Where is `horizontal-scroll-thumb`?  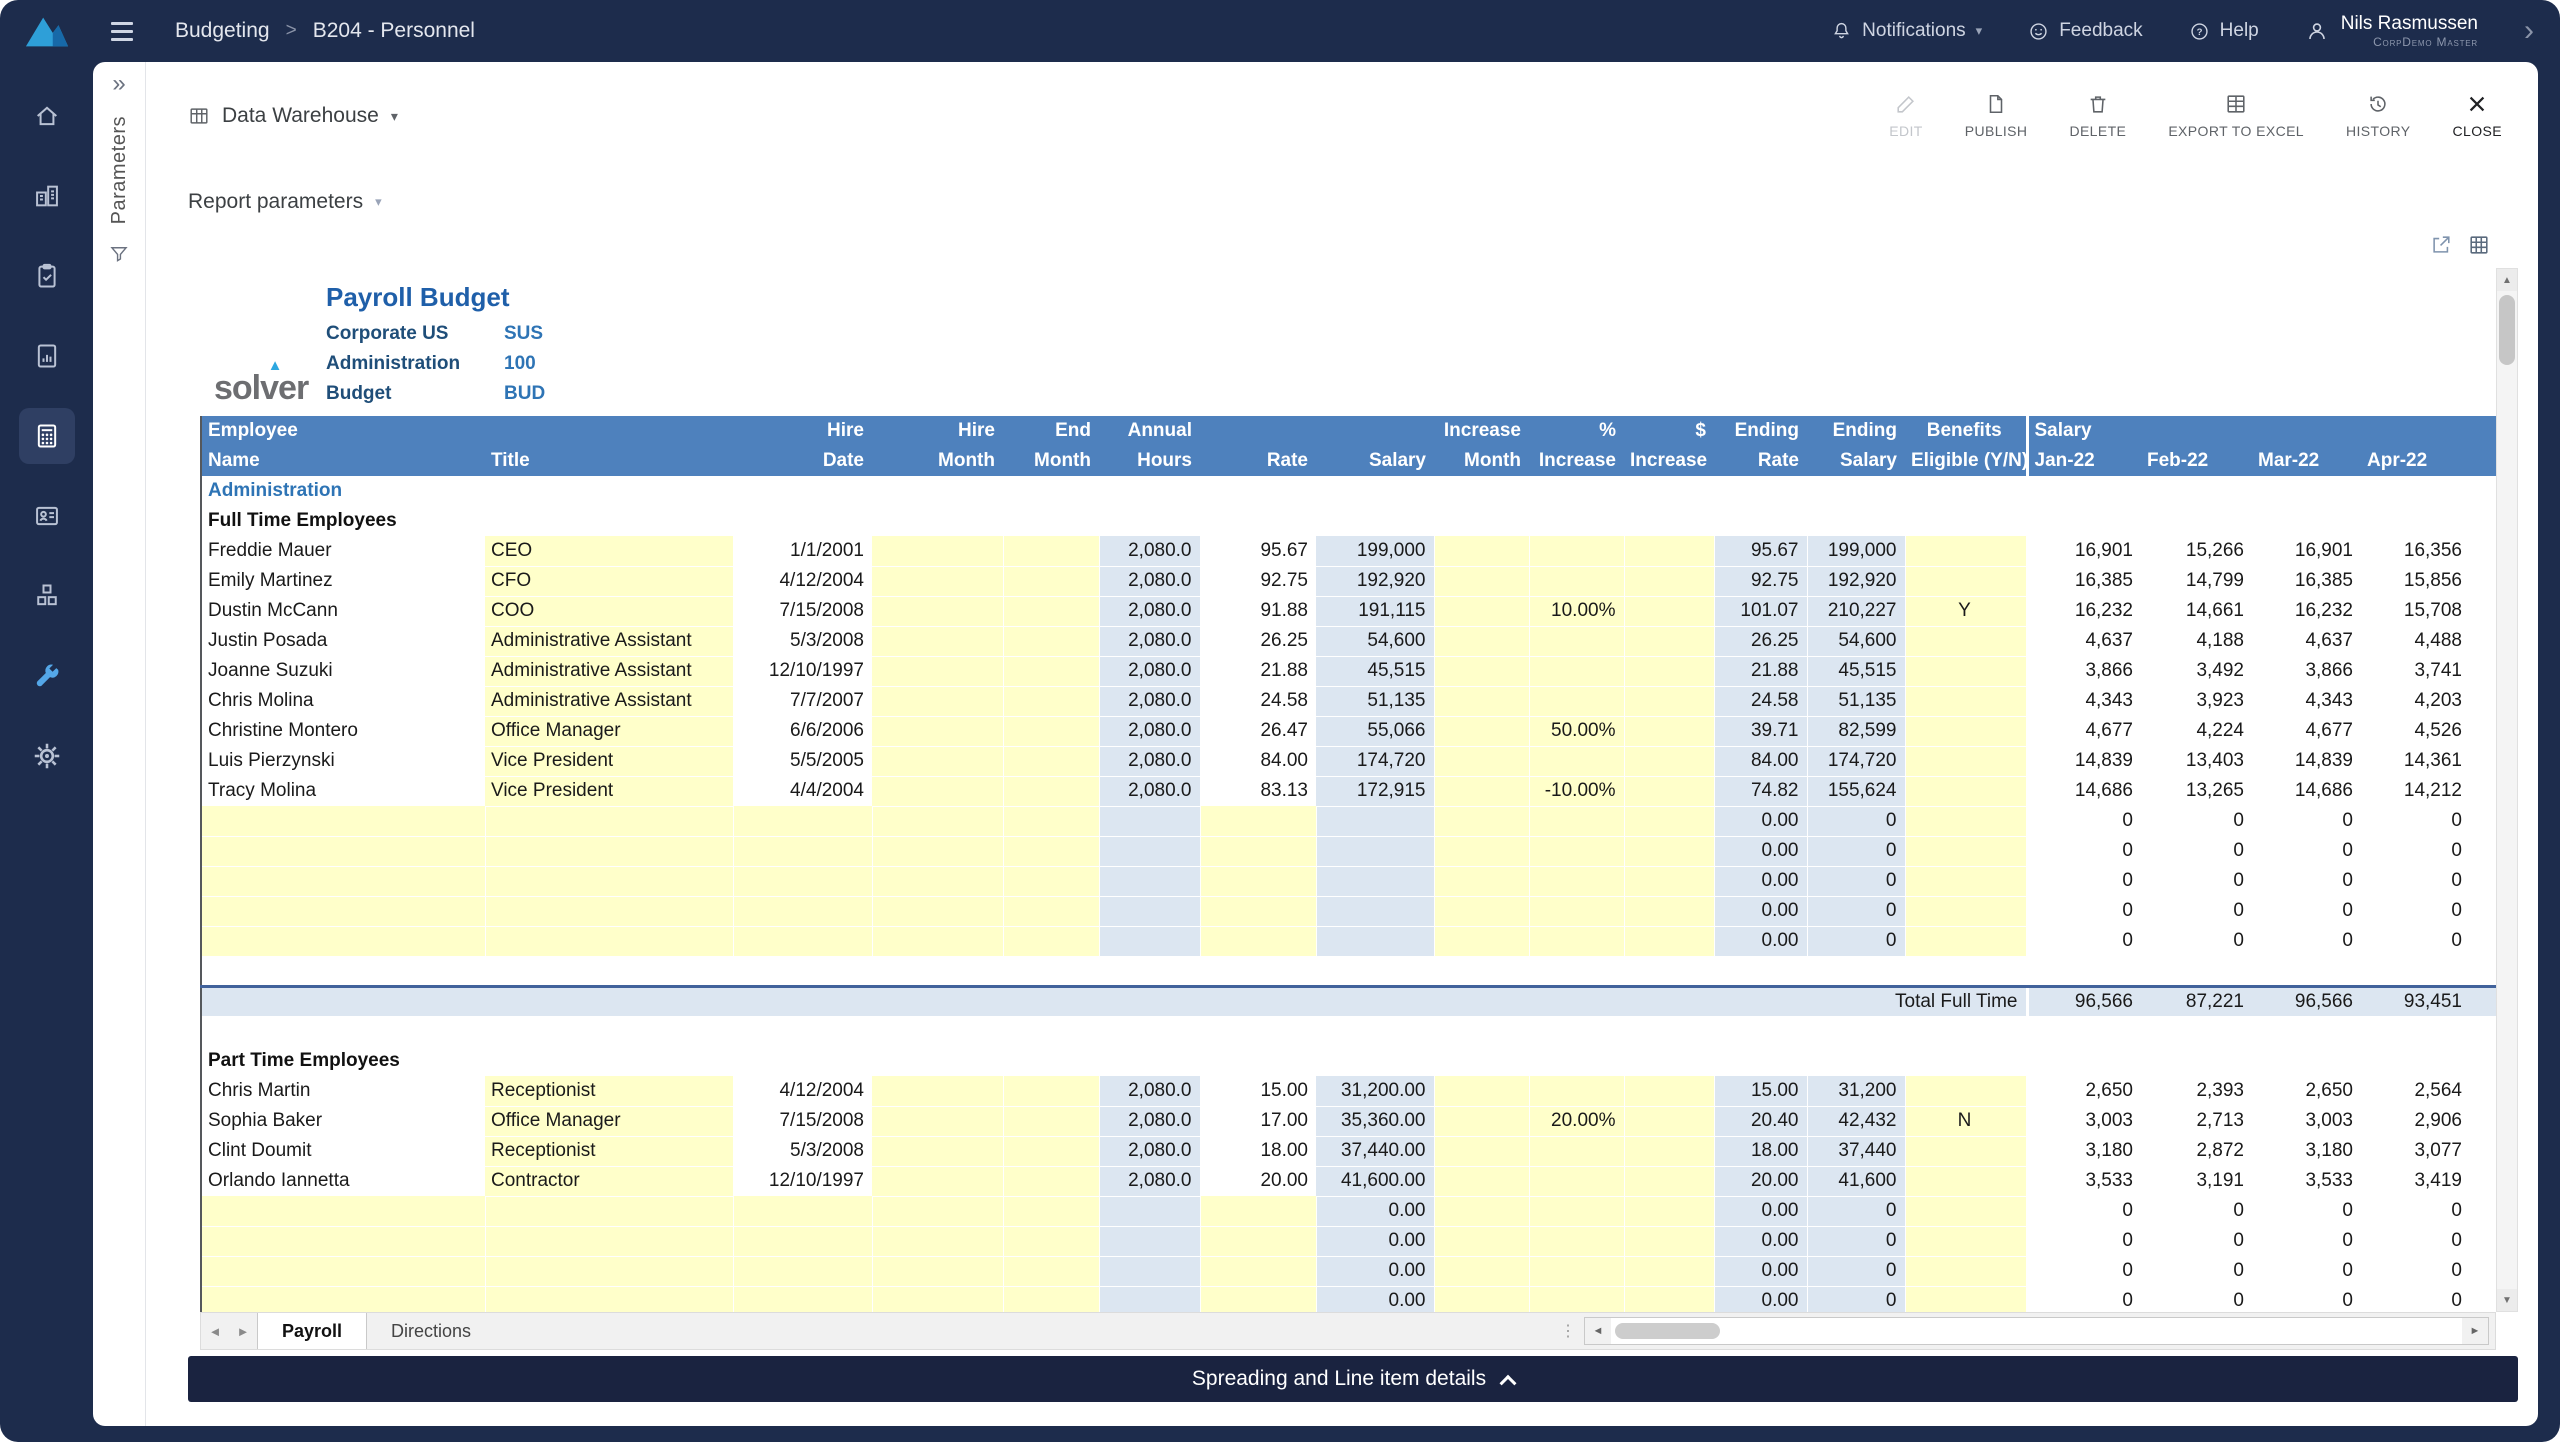 horizontal-scroll-thumb is located at coordinates (1667, 1331).